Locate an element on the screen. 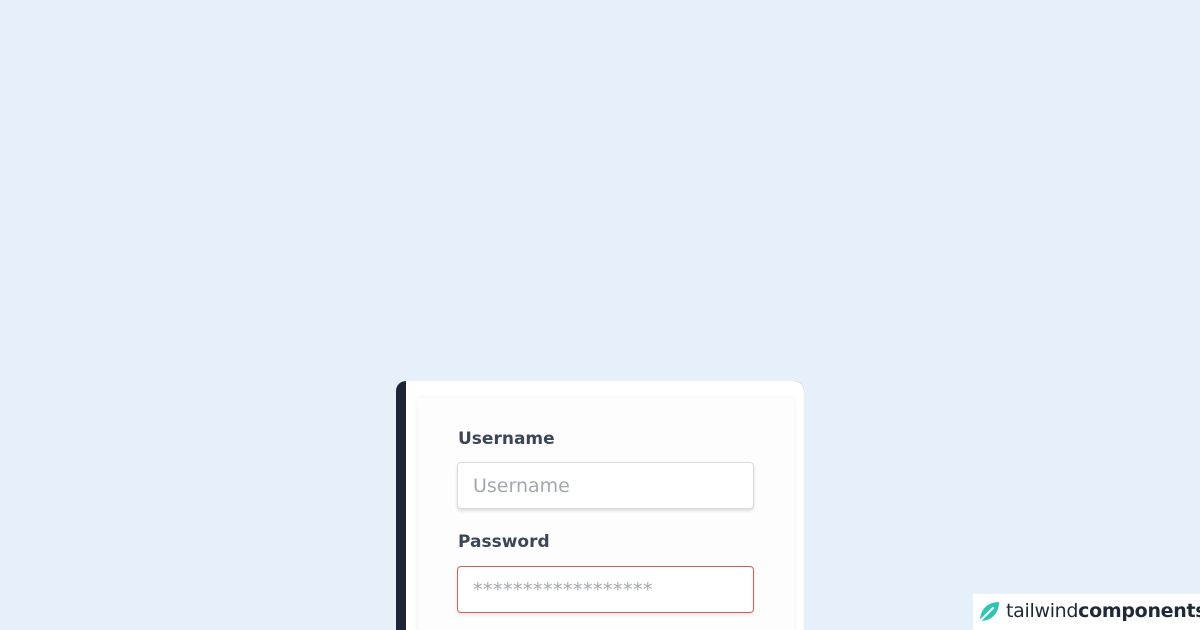 The height and width of the screenshot is (630, 1200). leaf-icon is located at coordinates (989, 612).